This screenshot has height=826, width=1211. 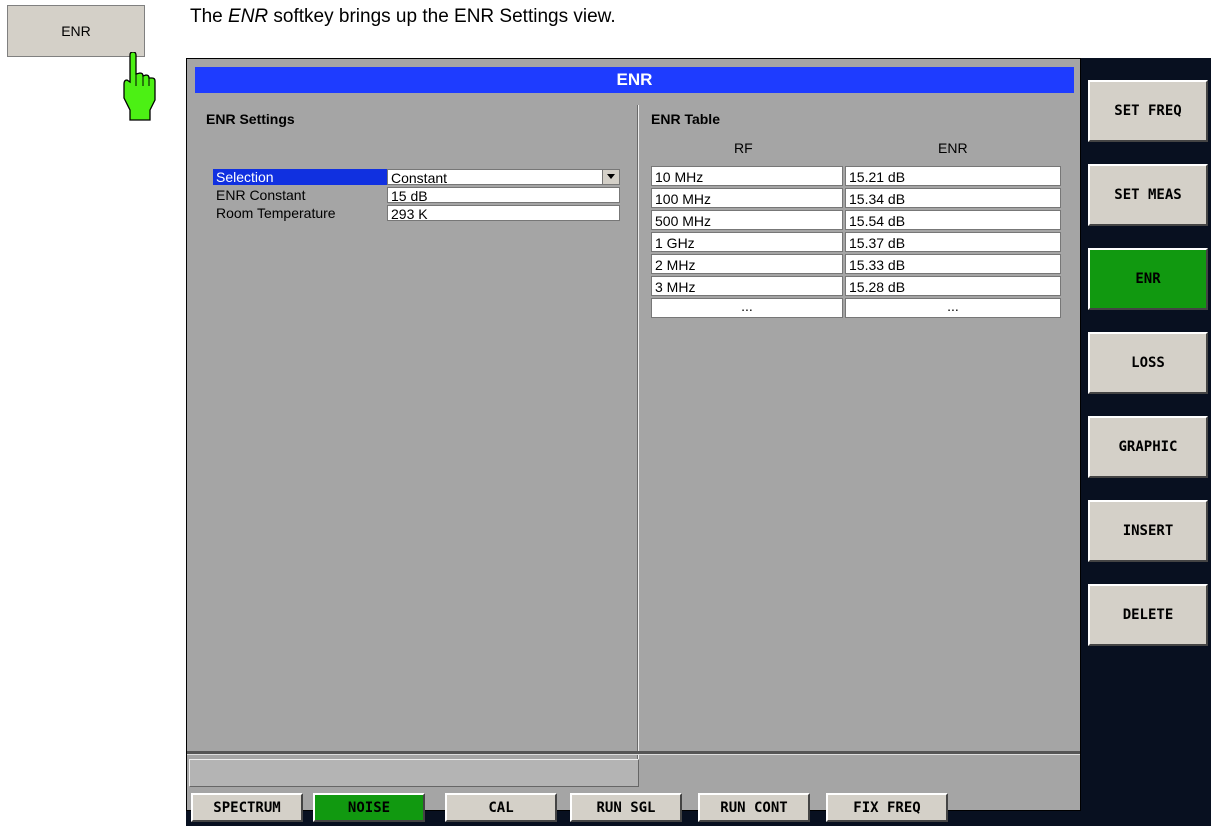 What do you see at coordinates (754, 807) in the screenshot?
I see `run-cont-hotkey: RUN CONT` at bounding box center [754, 807].